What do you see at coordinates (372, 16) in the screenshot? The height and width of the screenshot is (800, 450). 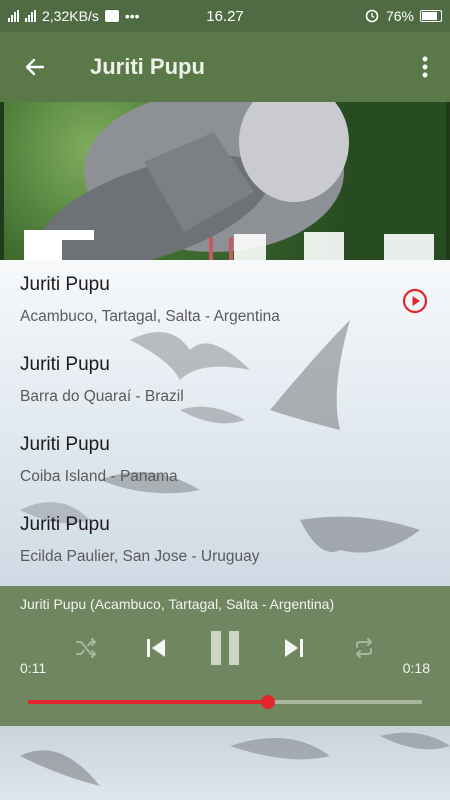 I see `alarm-icon` at bounding box center [372, 16].